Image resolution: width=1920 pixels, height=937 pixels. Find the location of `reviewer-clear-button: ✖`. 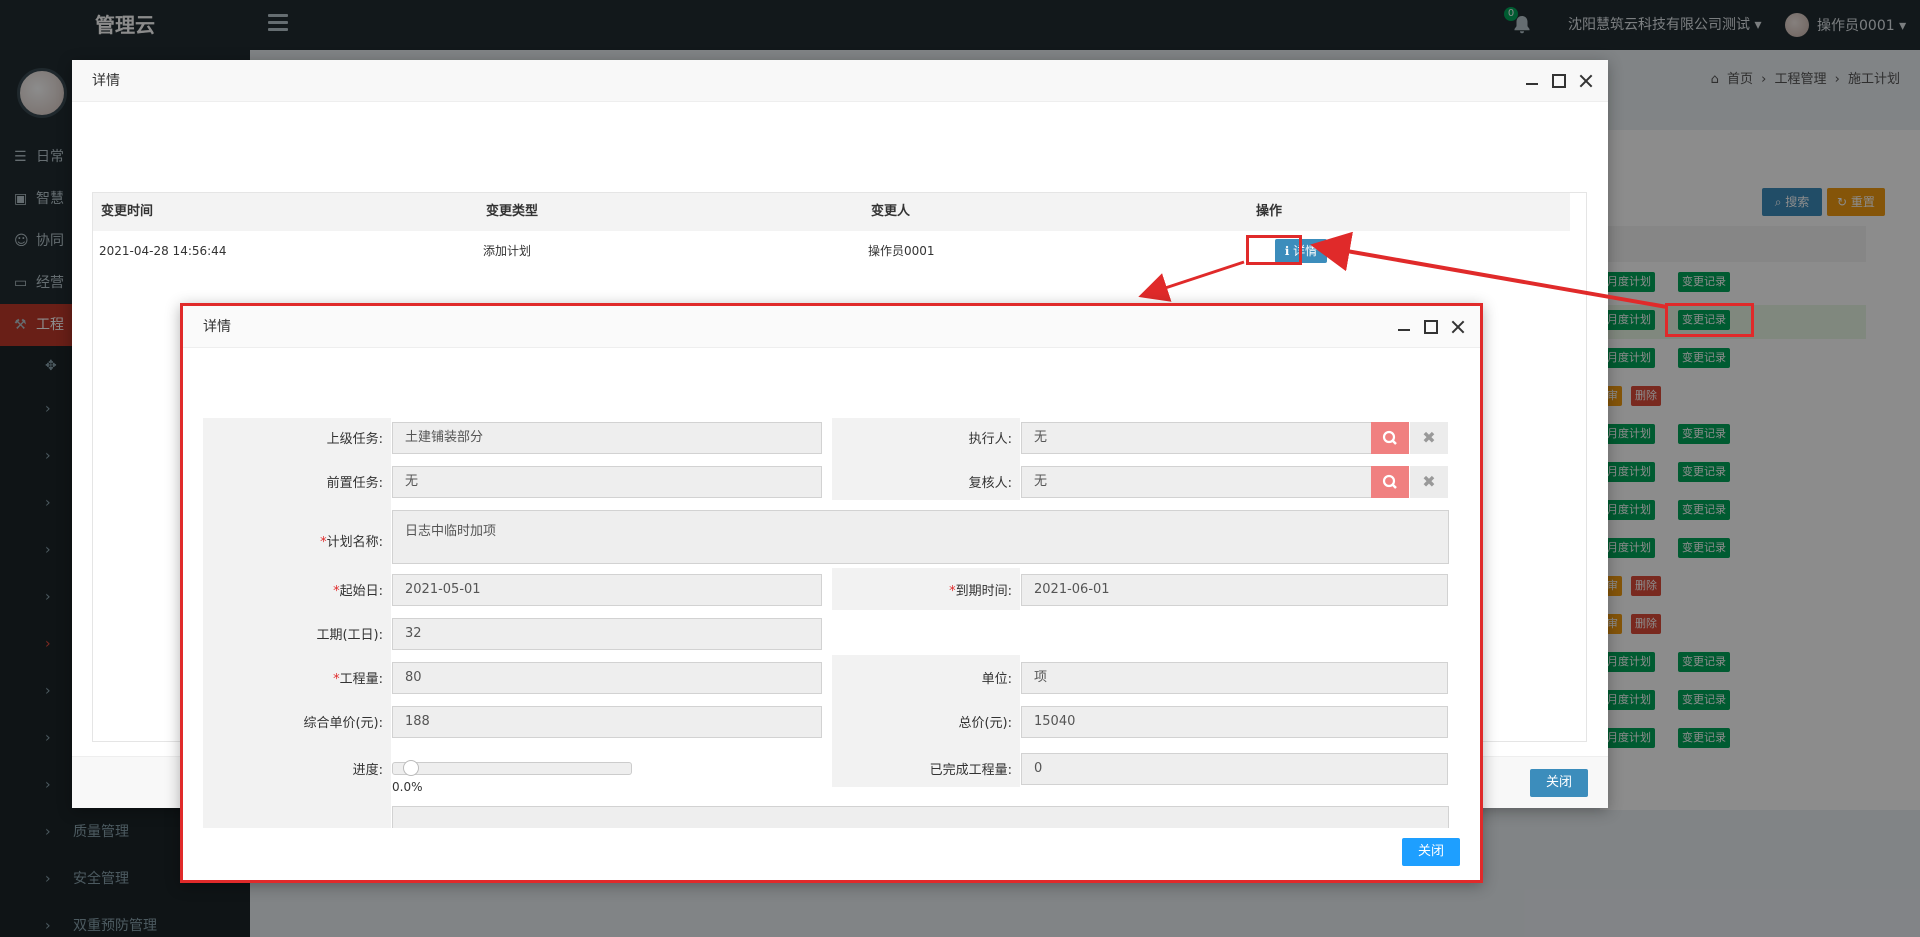

reviewer-clear-button: ✖ is located at coordinates (1429, 482).